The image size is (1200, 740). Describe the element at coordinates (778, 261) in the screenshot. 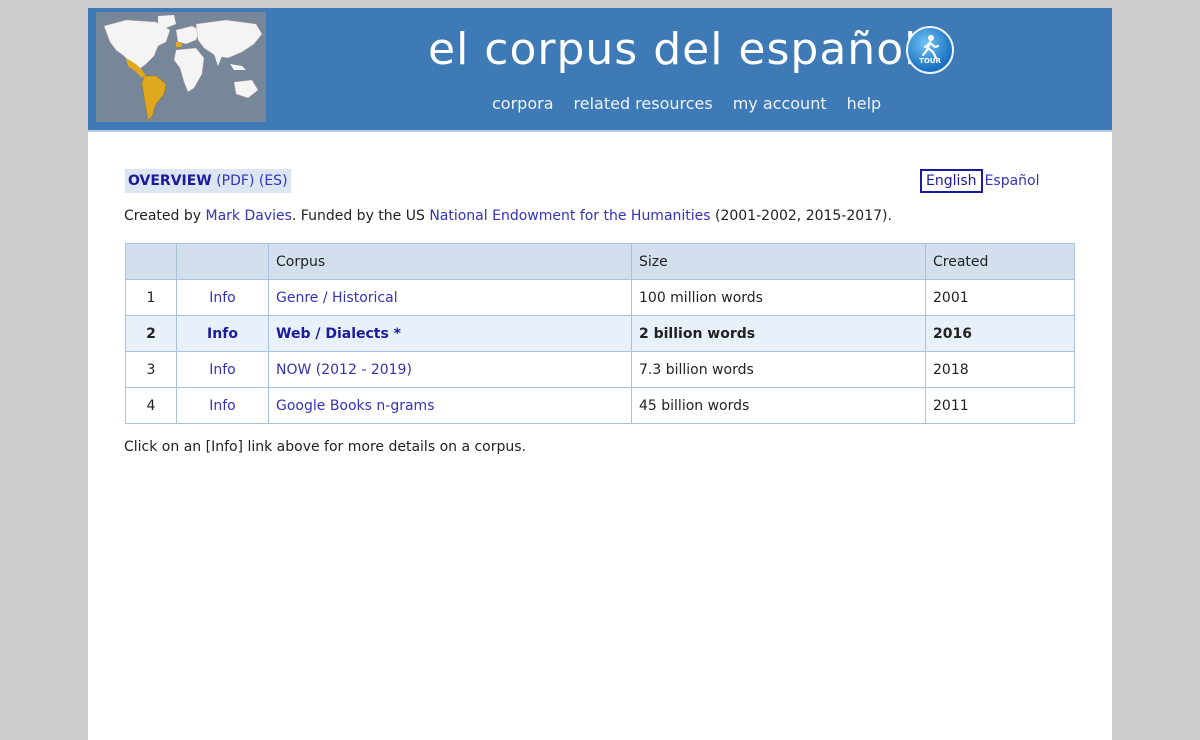

I see `header-size: Size` at that location.